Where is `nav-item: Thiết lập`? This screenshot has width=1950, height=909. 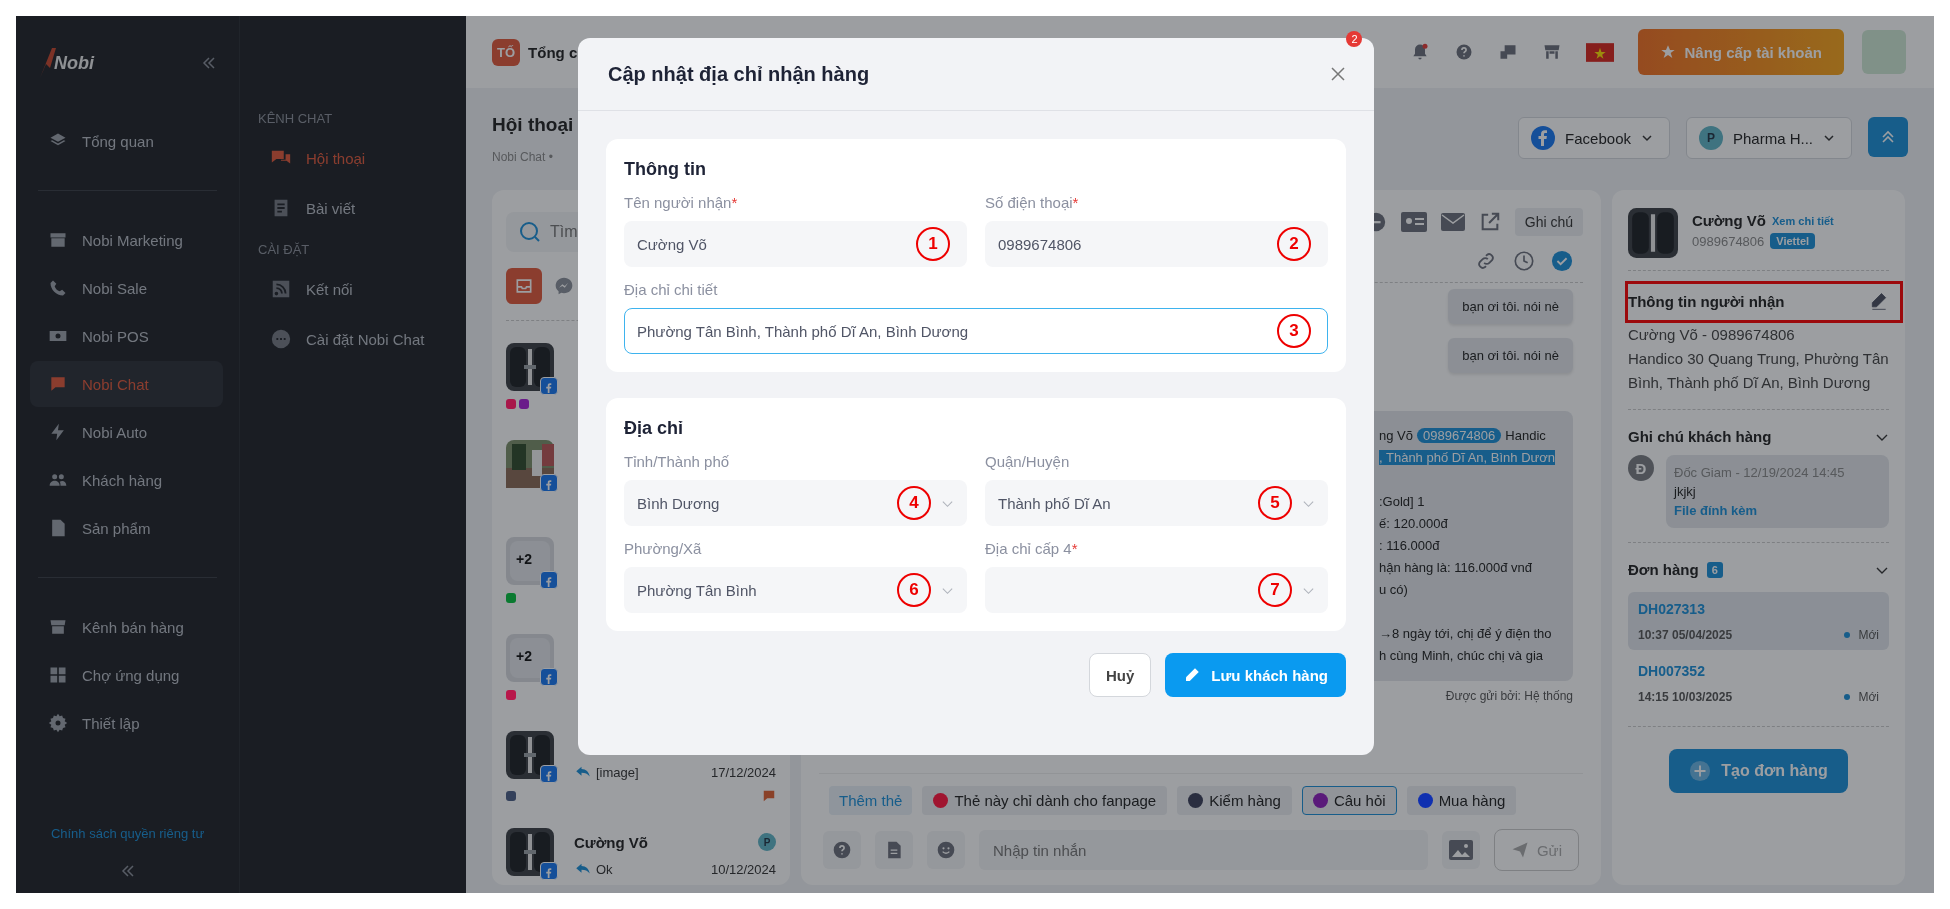 nav-item: Thiết lập is located at coordinates (126, 723).